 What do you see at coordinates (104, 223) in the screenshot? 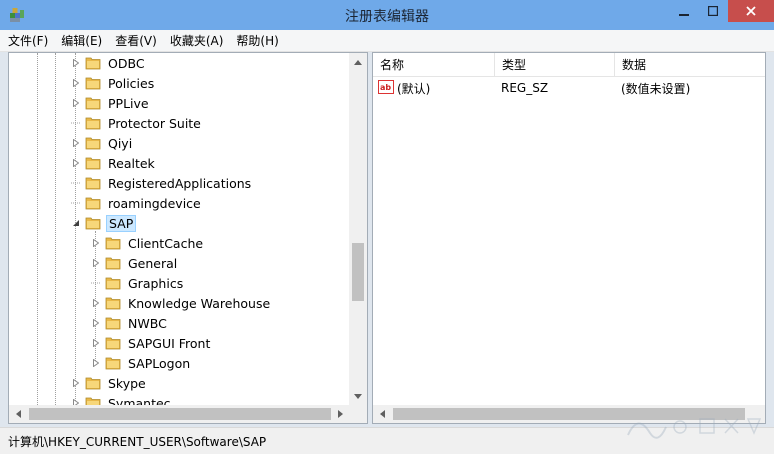
I see `tree-item: SAP` at bounding box center [104, 223].